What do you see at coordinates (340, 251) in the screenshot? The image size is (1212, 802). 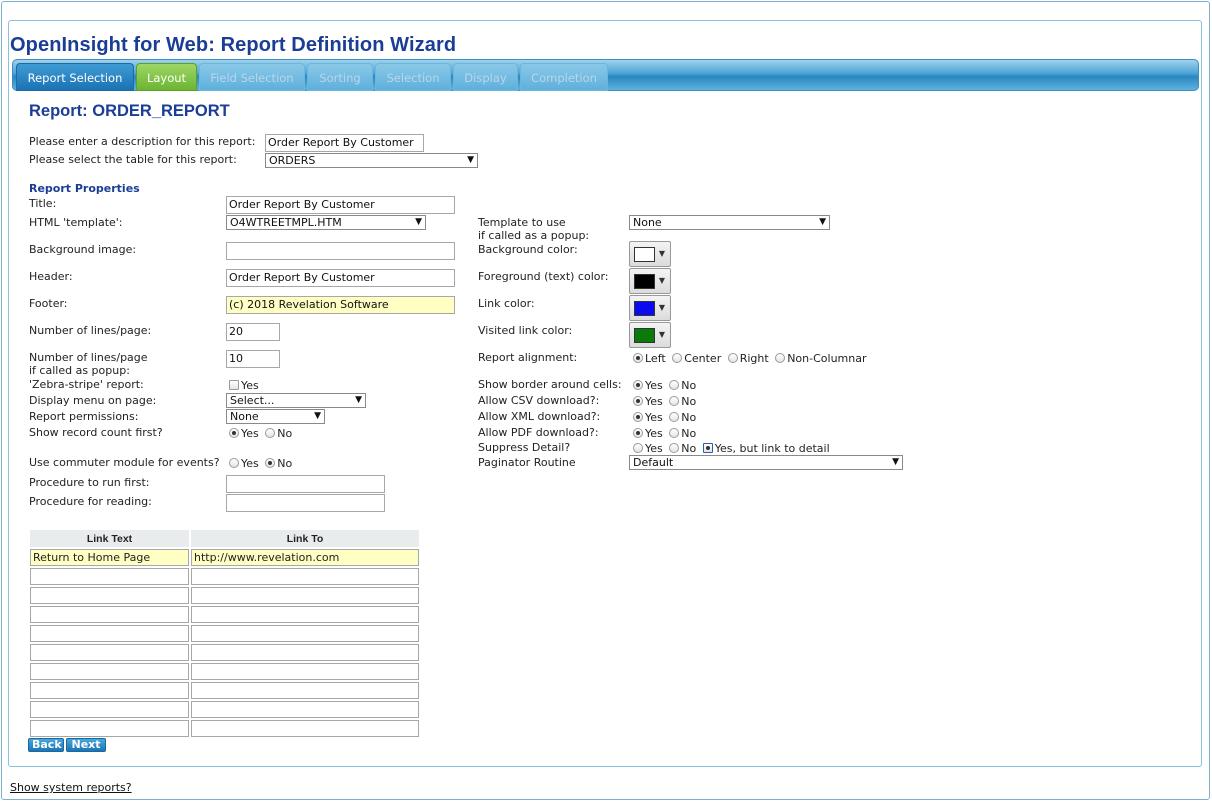 I see `background-image-input` at bounding box center [340, 251].